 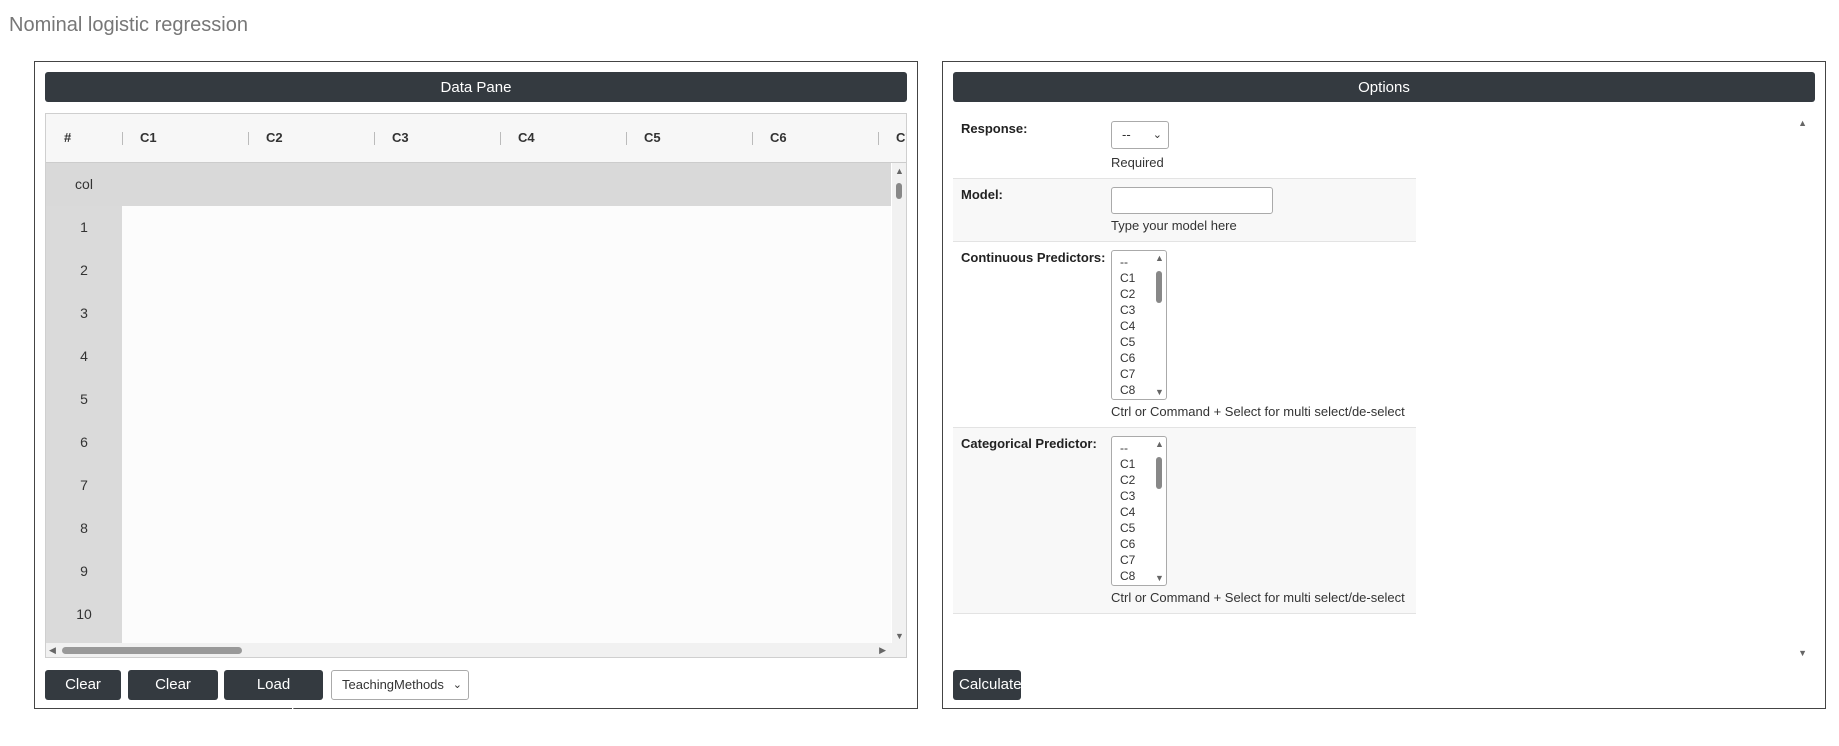 I want to click on row-header: col, so click(x=84, y=184).